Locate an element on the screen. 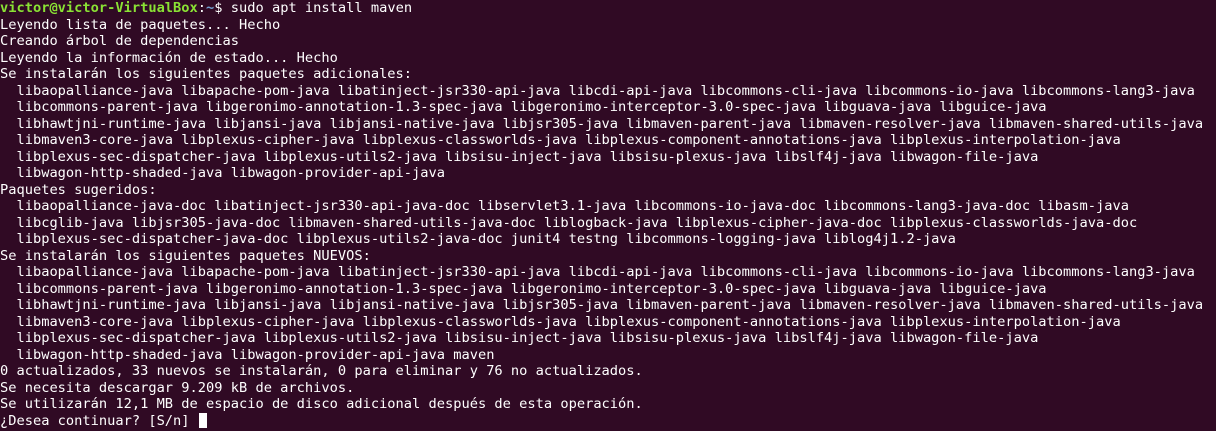  prompt-user-host: victor@victor-VirtualBox is located at coordinates (99, 8).